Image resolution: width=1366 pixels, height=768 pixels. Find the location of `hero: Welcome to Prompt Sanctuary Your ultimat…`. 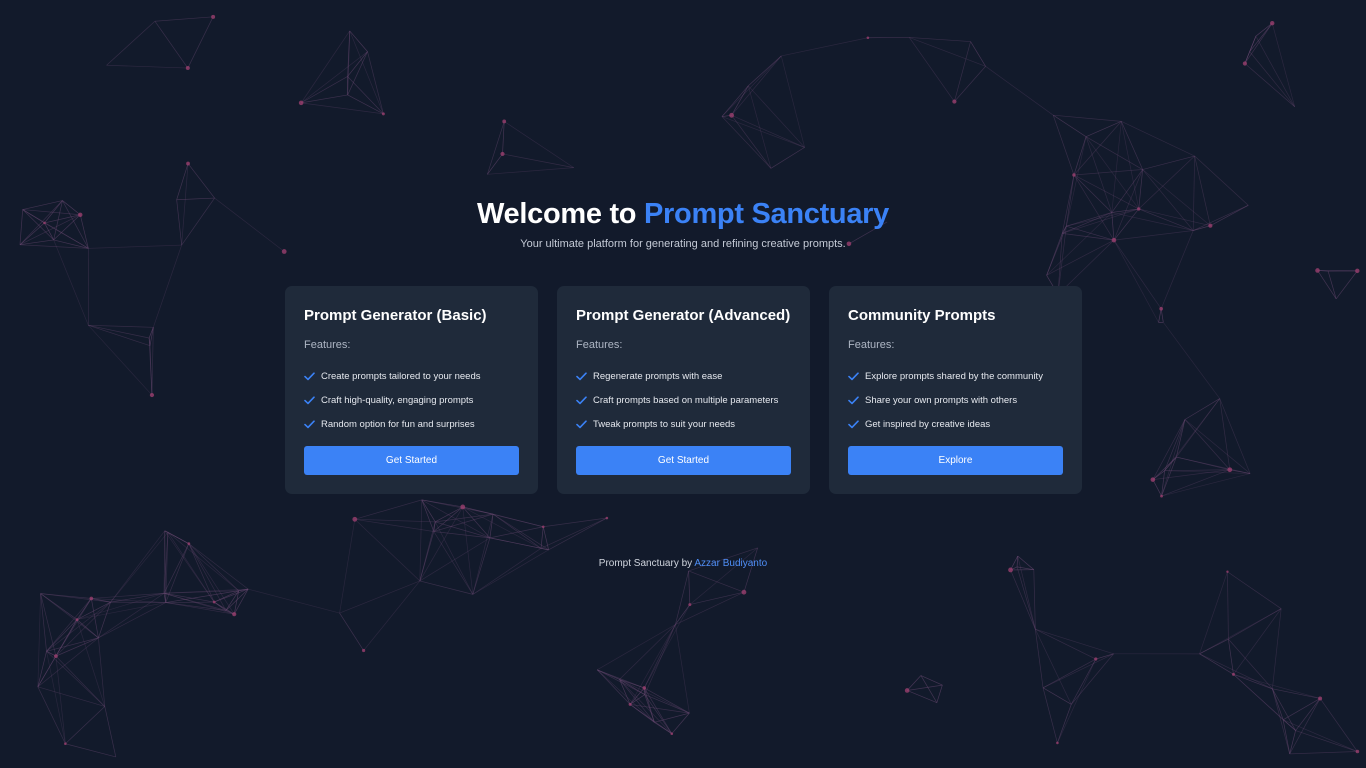

hero: Welcome to Prompt Sanctuary Your ultimat… is located at coordinates (683, 224).